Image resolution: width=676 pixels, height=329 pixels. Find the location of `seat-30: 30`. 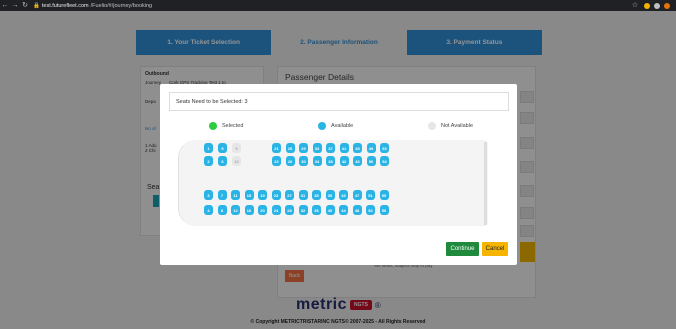

seat-30: 30 is located at coordinates (303, 161).